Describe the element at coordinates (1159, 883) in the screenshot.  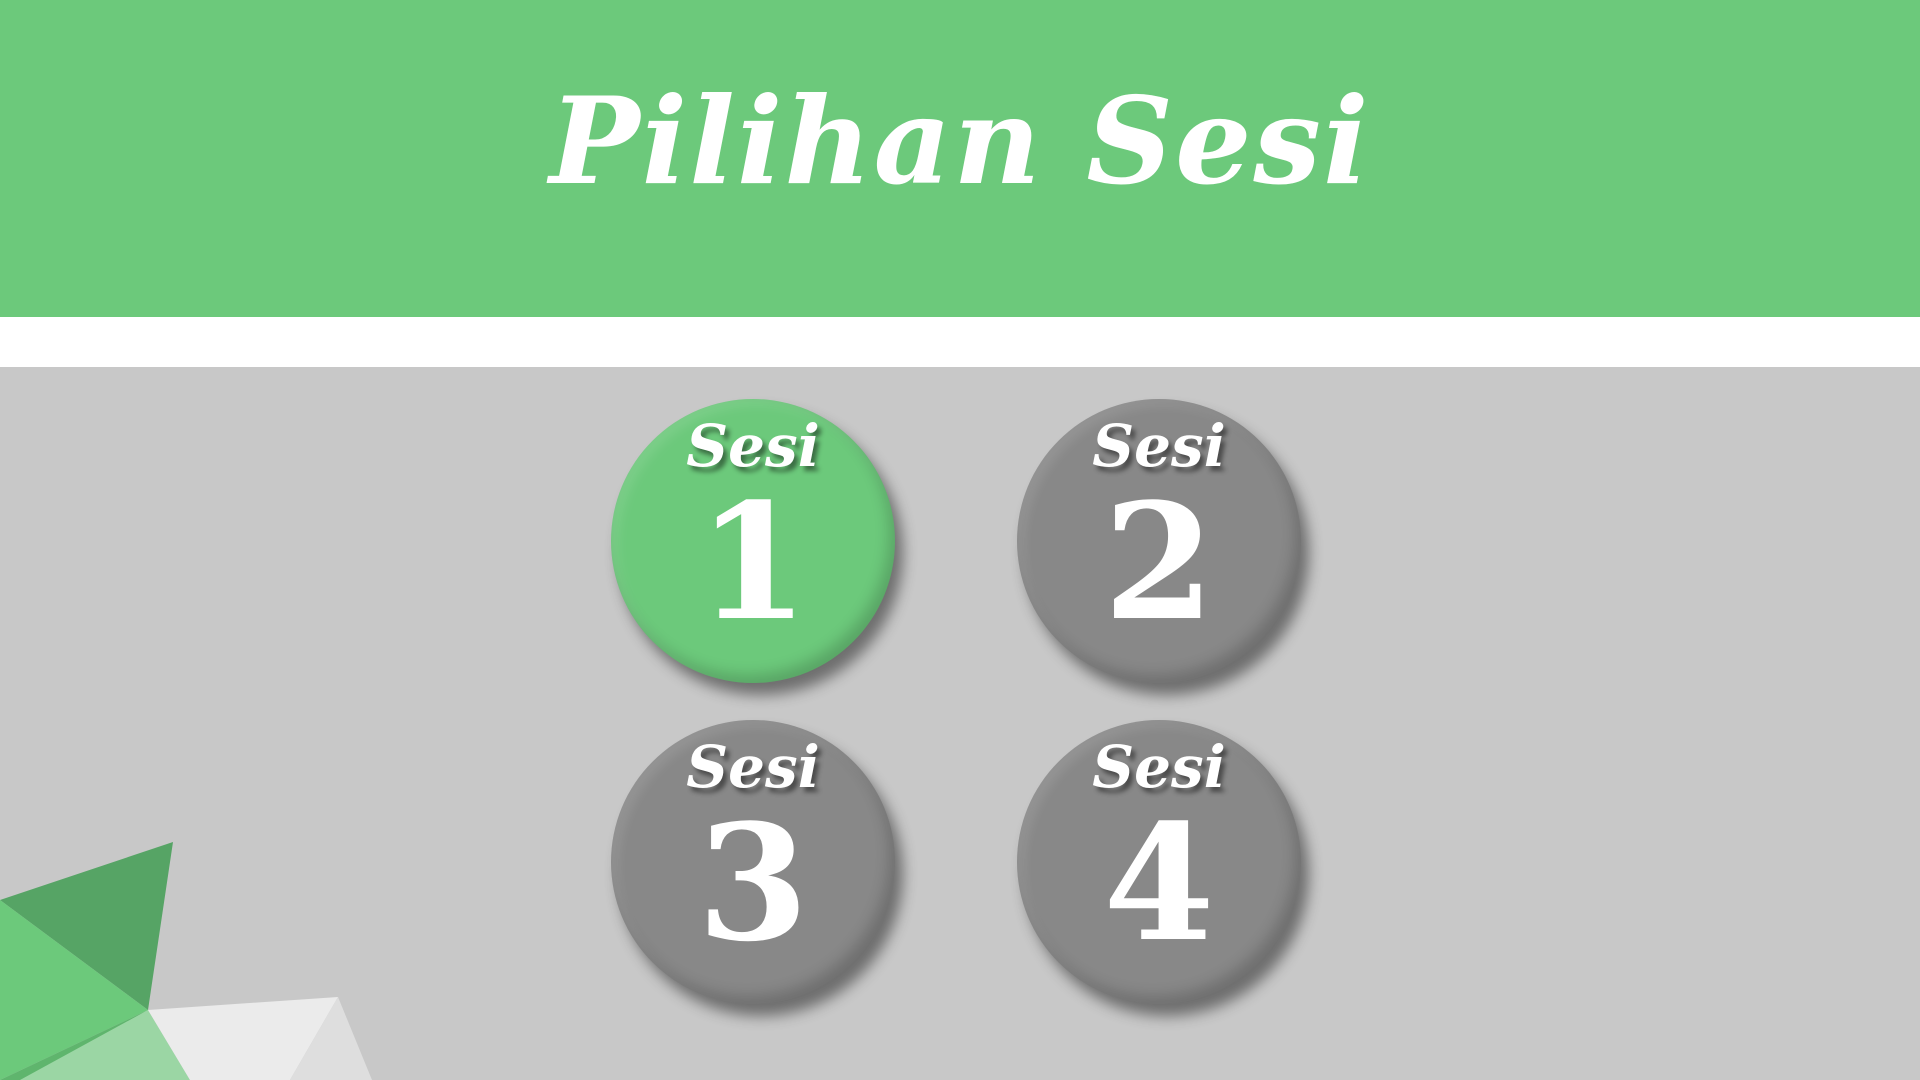
I see `session-4-number: 4` at that location.